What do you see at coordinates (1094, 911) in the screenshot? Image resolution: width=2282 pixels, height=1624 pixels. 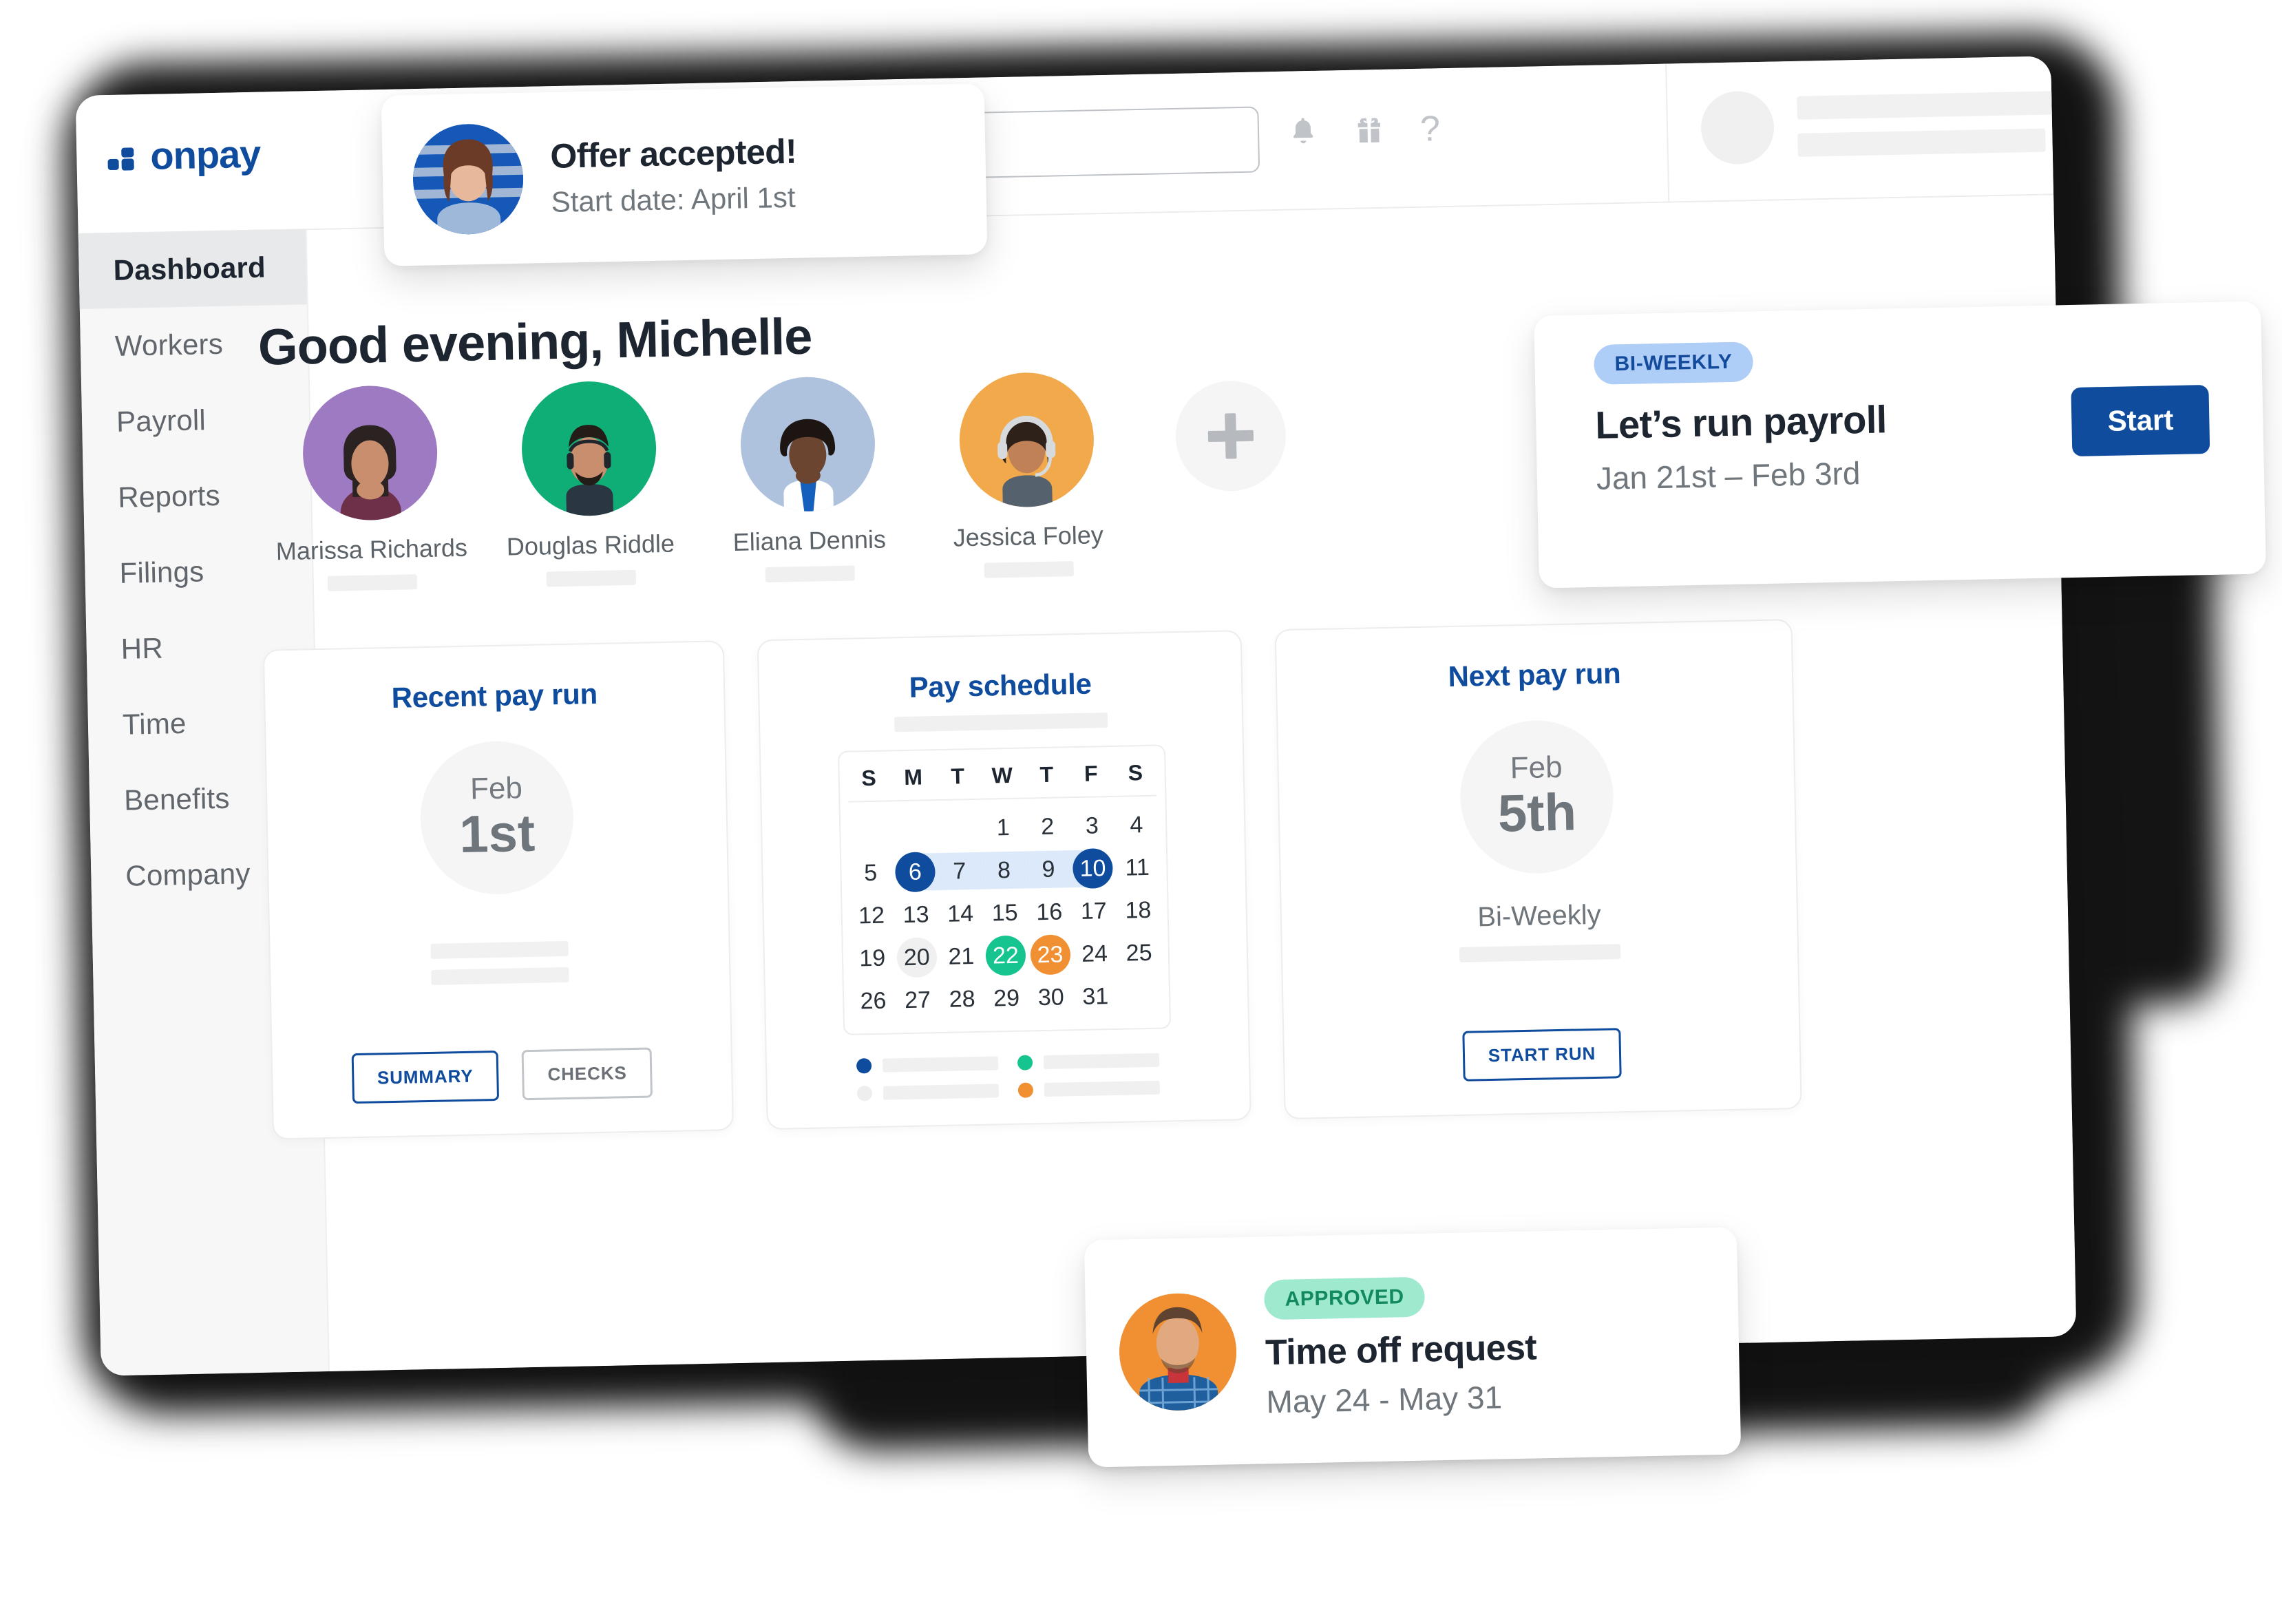 I see `calendar-day-cell: 17` at bounding box center [1094, 911].